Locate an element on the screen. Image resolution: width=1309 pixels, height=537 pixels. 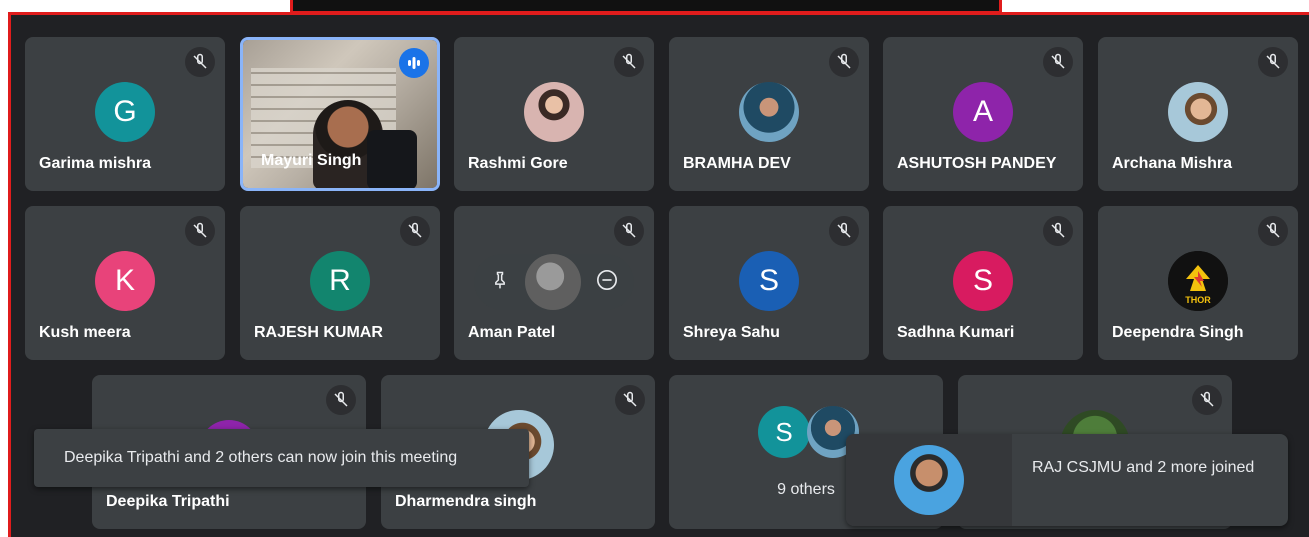
remove-icon is located at coordinates (607, 282).